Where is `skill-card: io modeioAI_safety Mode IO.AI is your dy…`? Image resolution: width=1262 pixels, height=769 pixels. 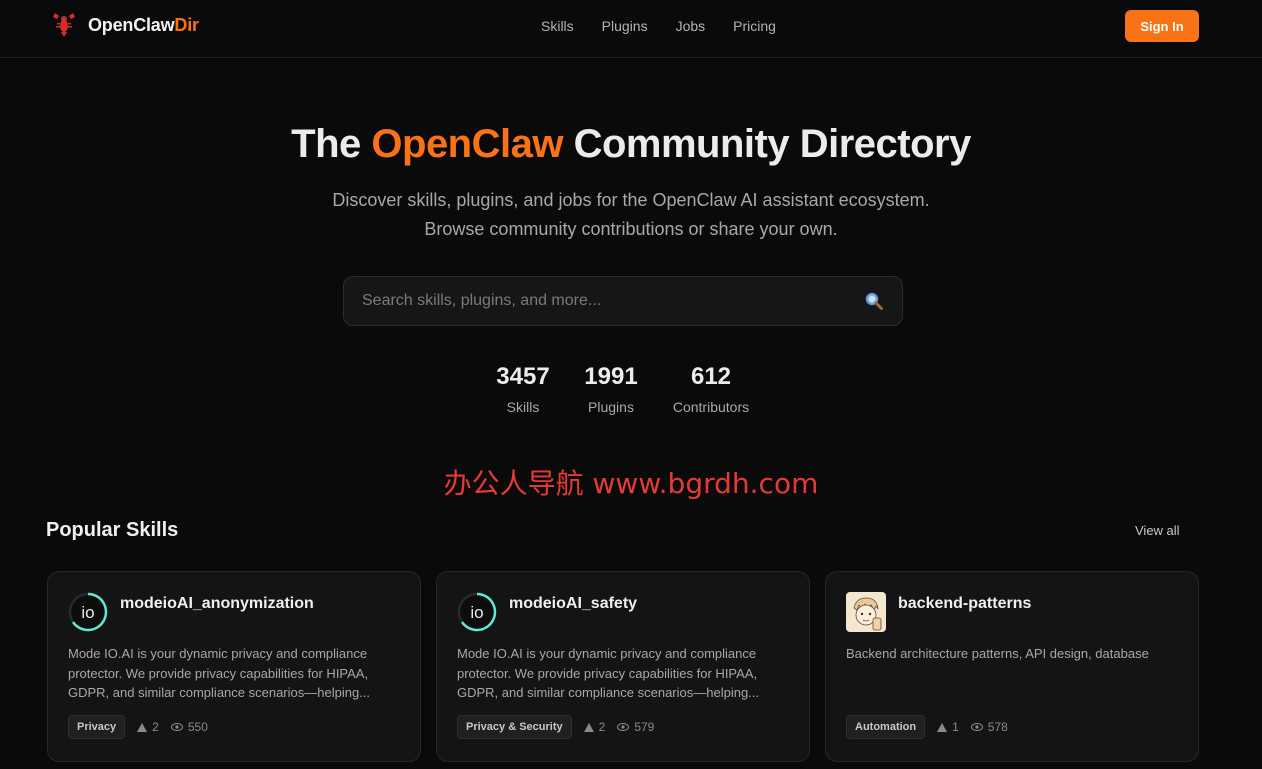 skill-card: io modeioAI_safety Mode IO.AI is your dy… is located at coordinates (623, 666).